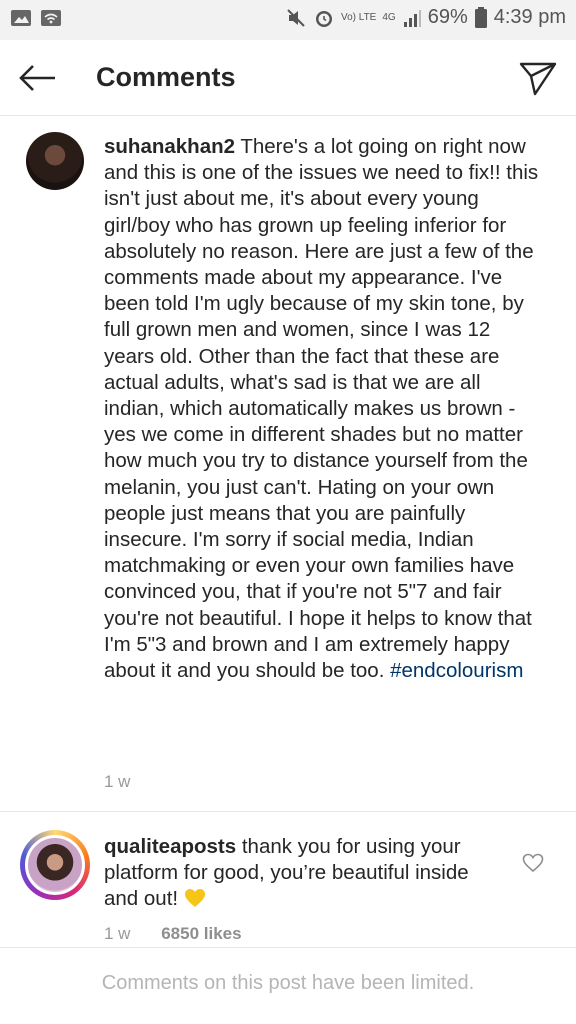 Image resolution: width=576 pixels, height=1024 pixels. What do you see at coordinates (456, 670) in the screenshot?
I see `hashtag-link: #endcolourism` at bounding box center [456, 670].